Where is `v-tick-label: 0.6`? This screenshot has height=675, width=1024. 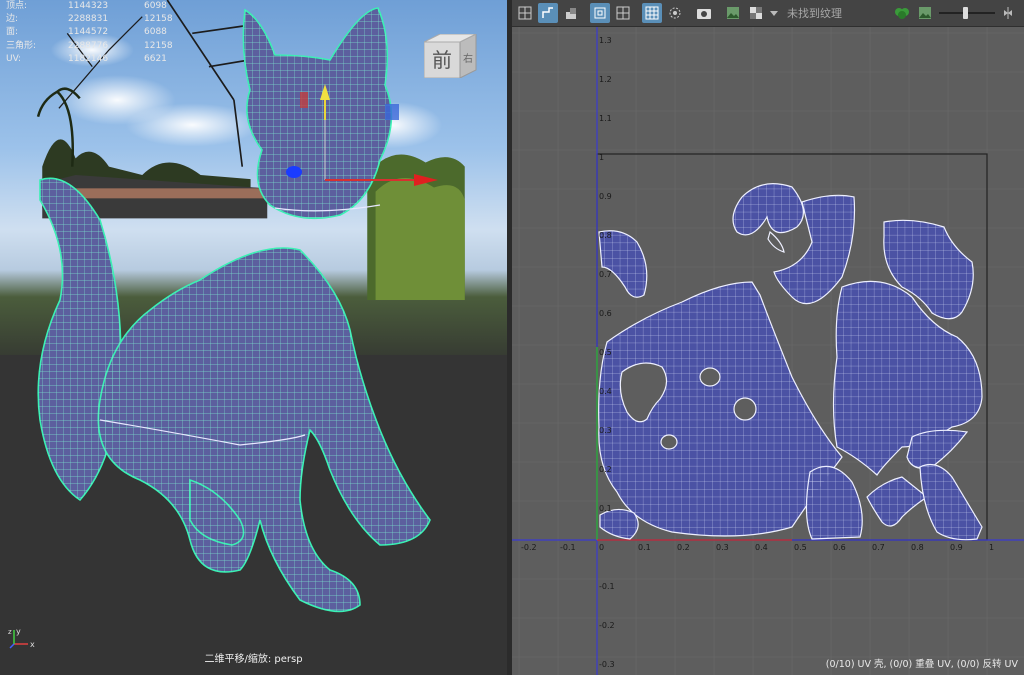
v-tick-label: 0.6 is located at coordinates (605, 313).